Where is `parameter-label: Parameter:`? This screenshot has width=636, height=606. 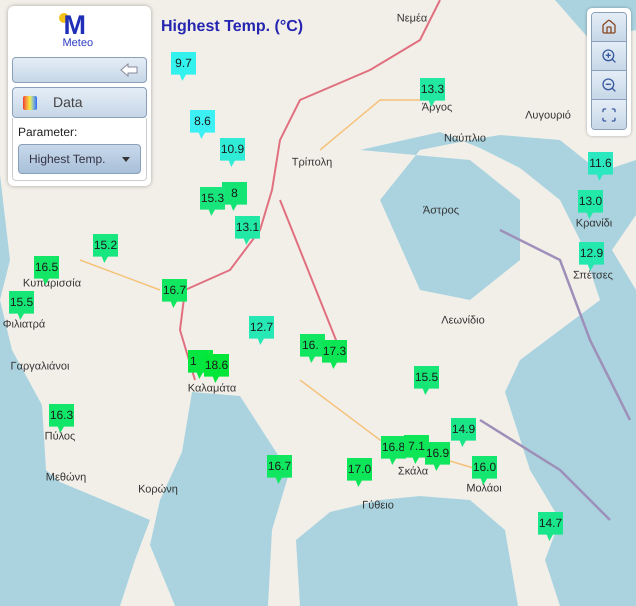 parameter-label: Parameter: is located at coordinates (48, 132).